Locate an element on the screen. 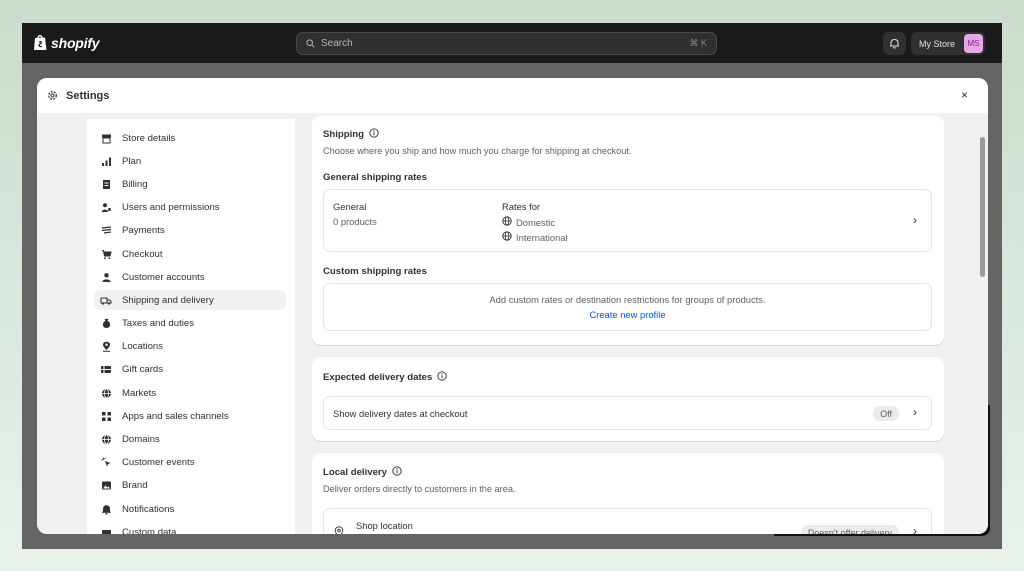 The width and height of the screenshot is (1024, 571). zone-international: International is located at coordinates (535, 237).